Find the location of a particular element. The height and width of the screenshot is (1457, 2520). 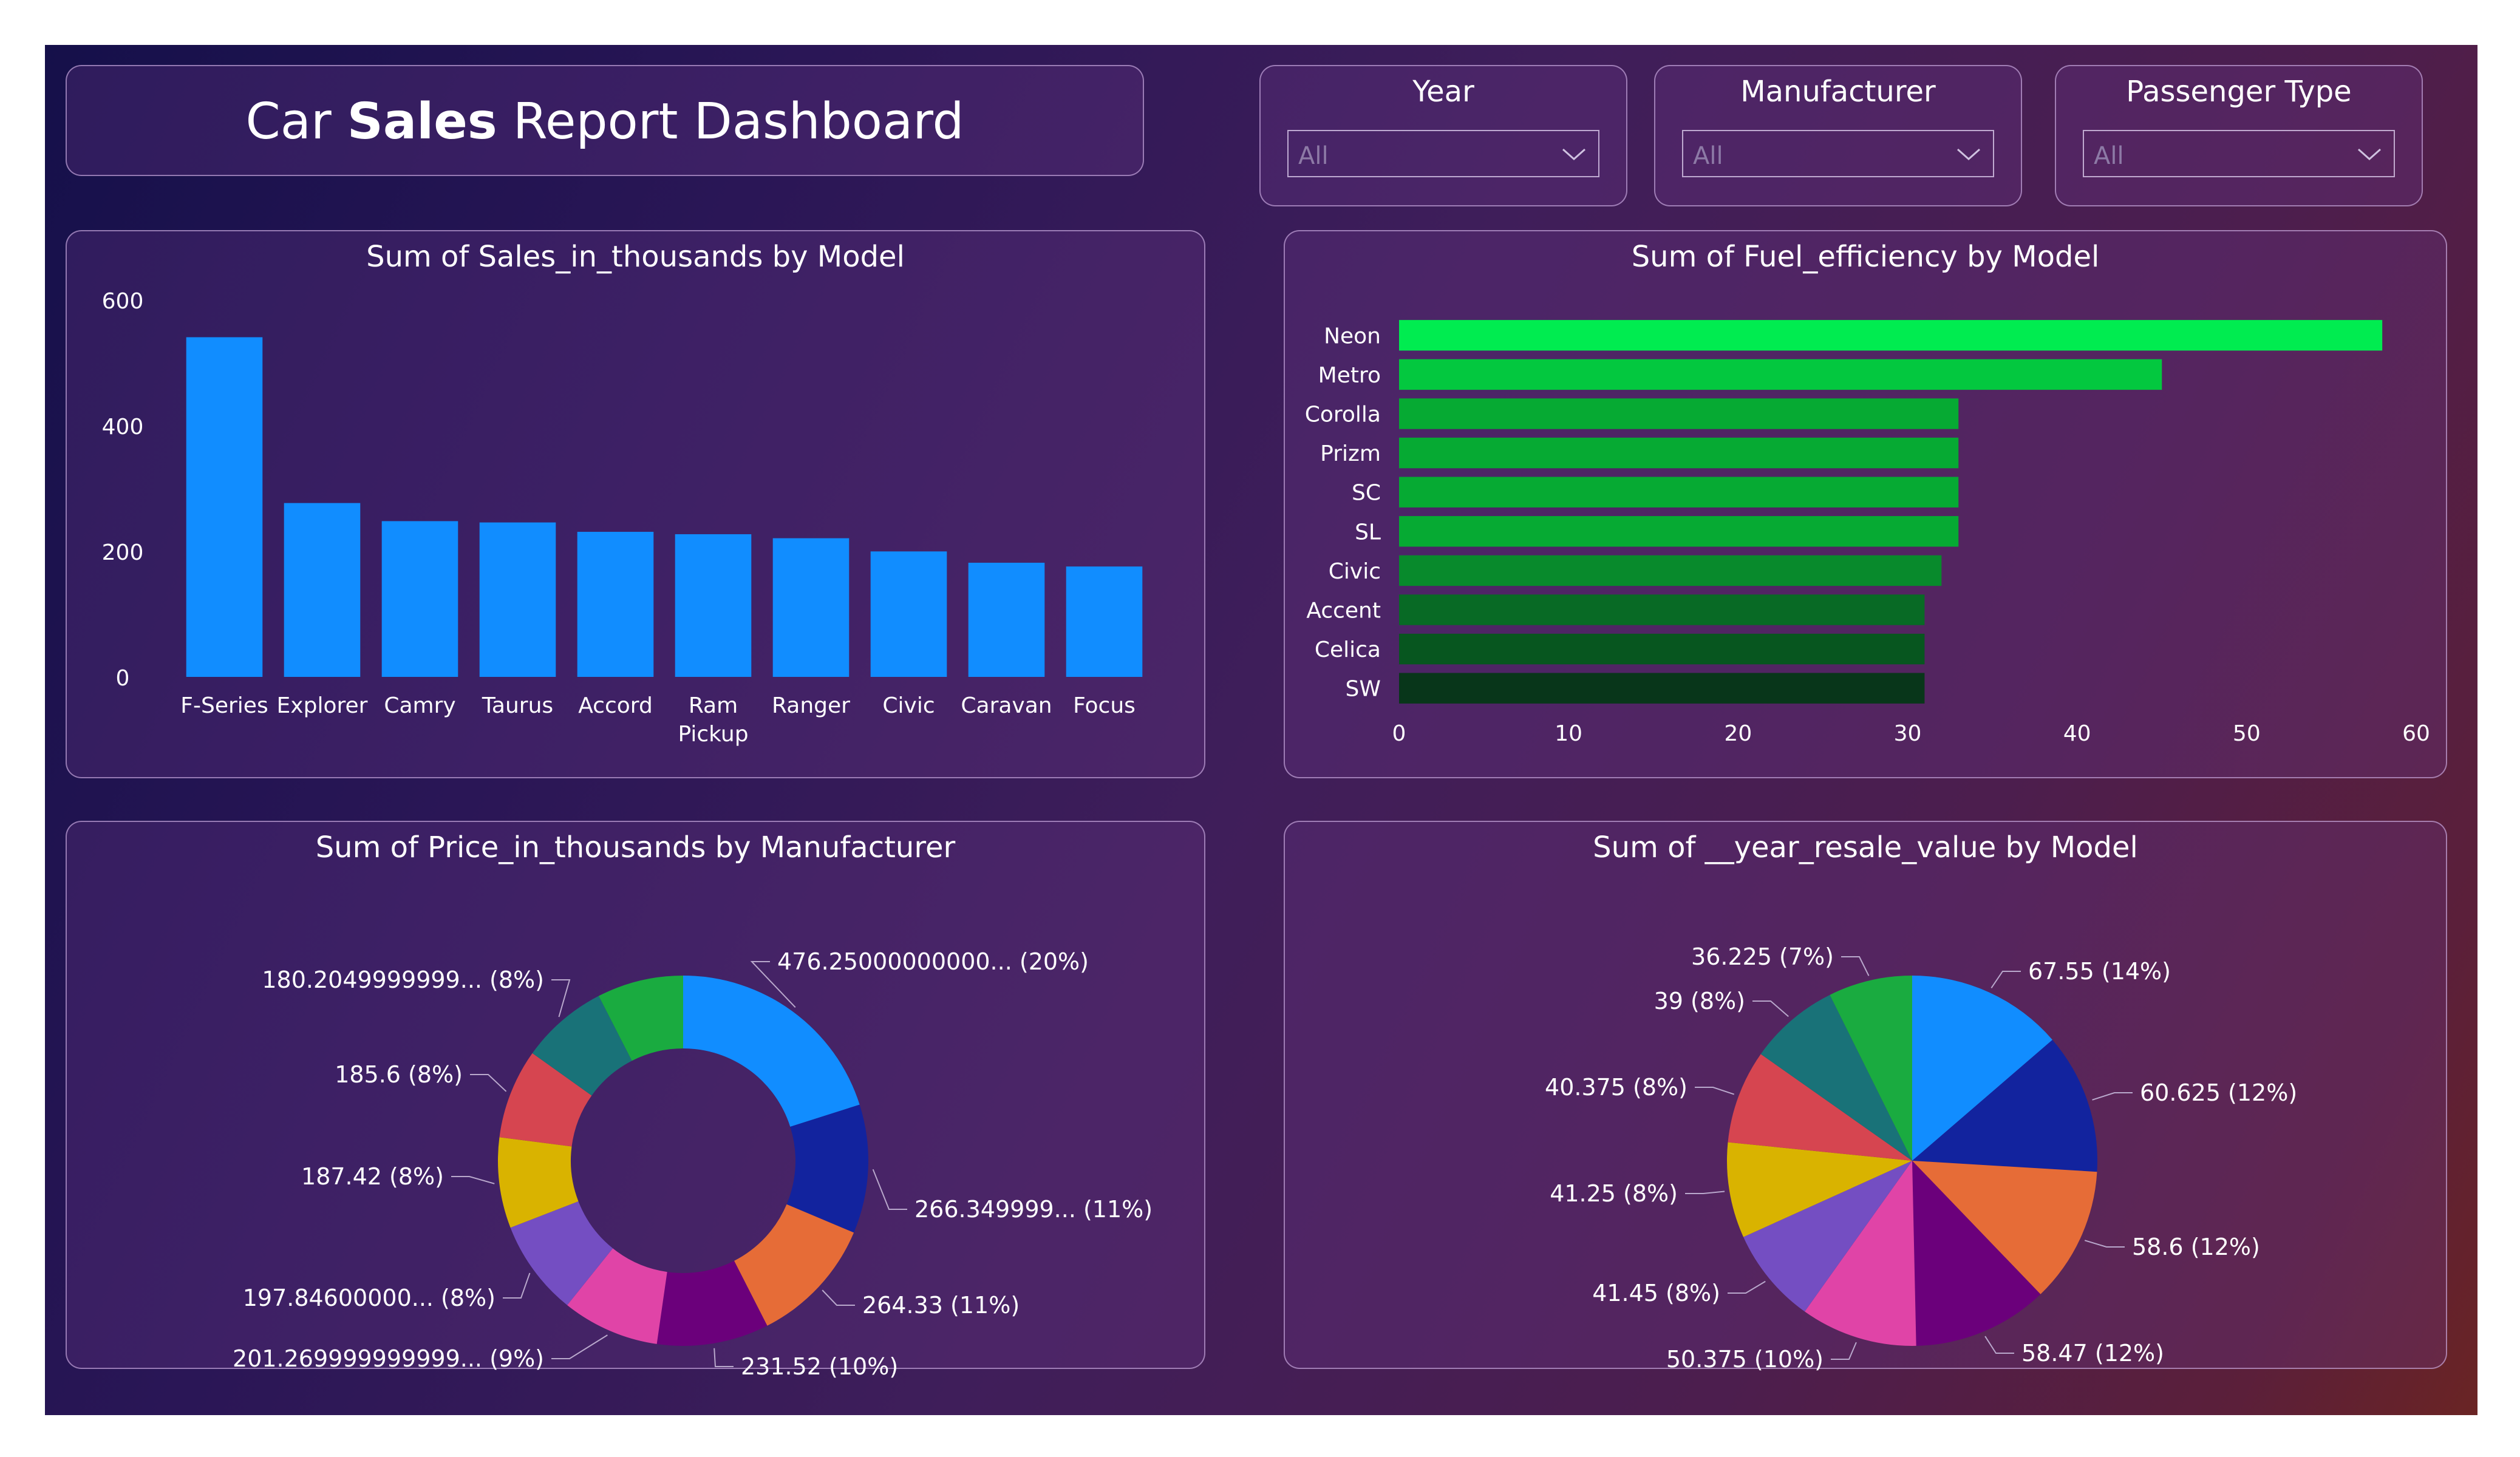

data-label: 197.84600000... (8%) is located at coordinates (369, 1298).